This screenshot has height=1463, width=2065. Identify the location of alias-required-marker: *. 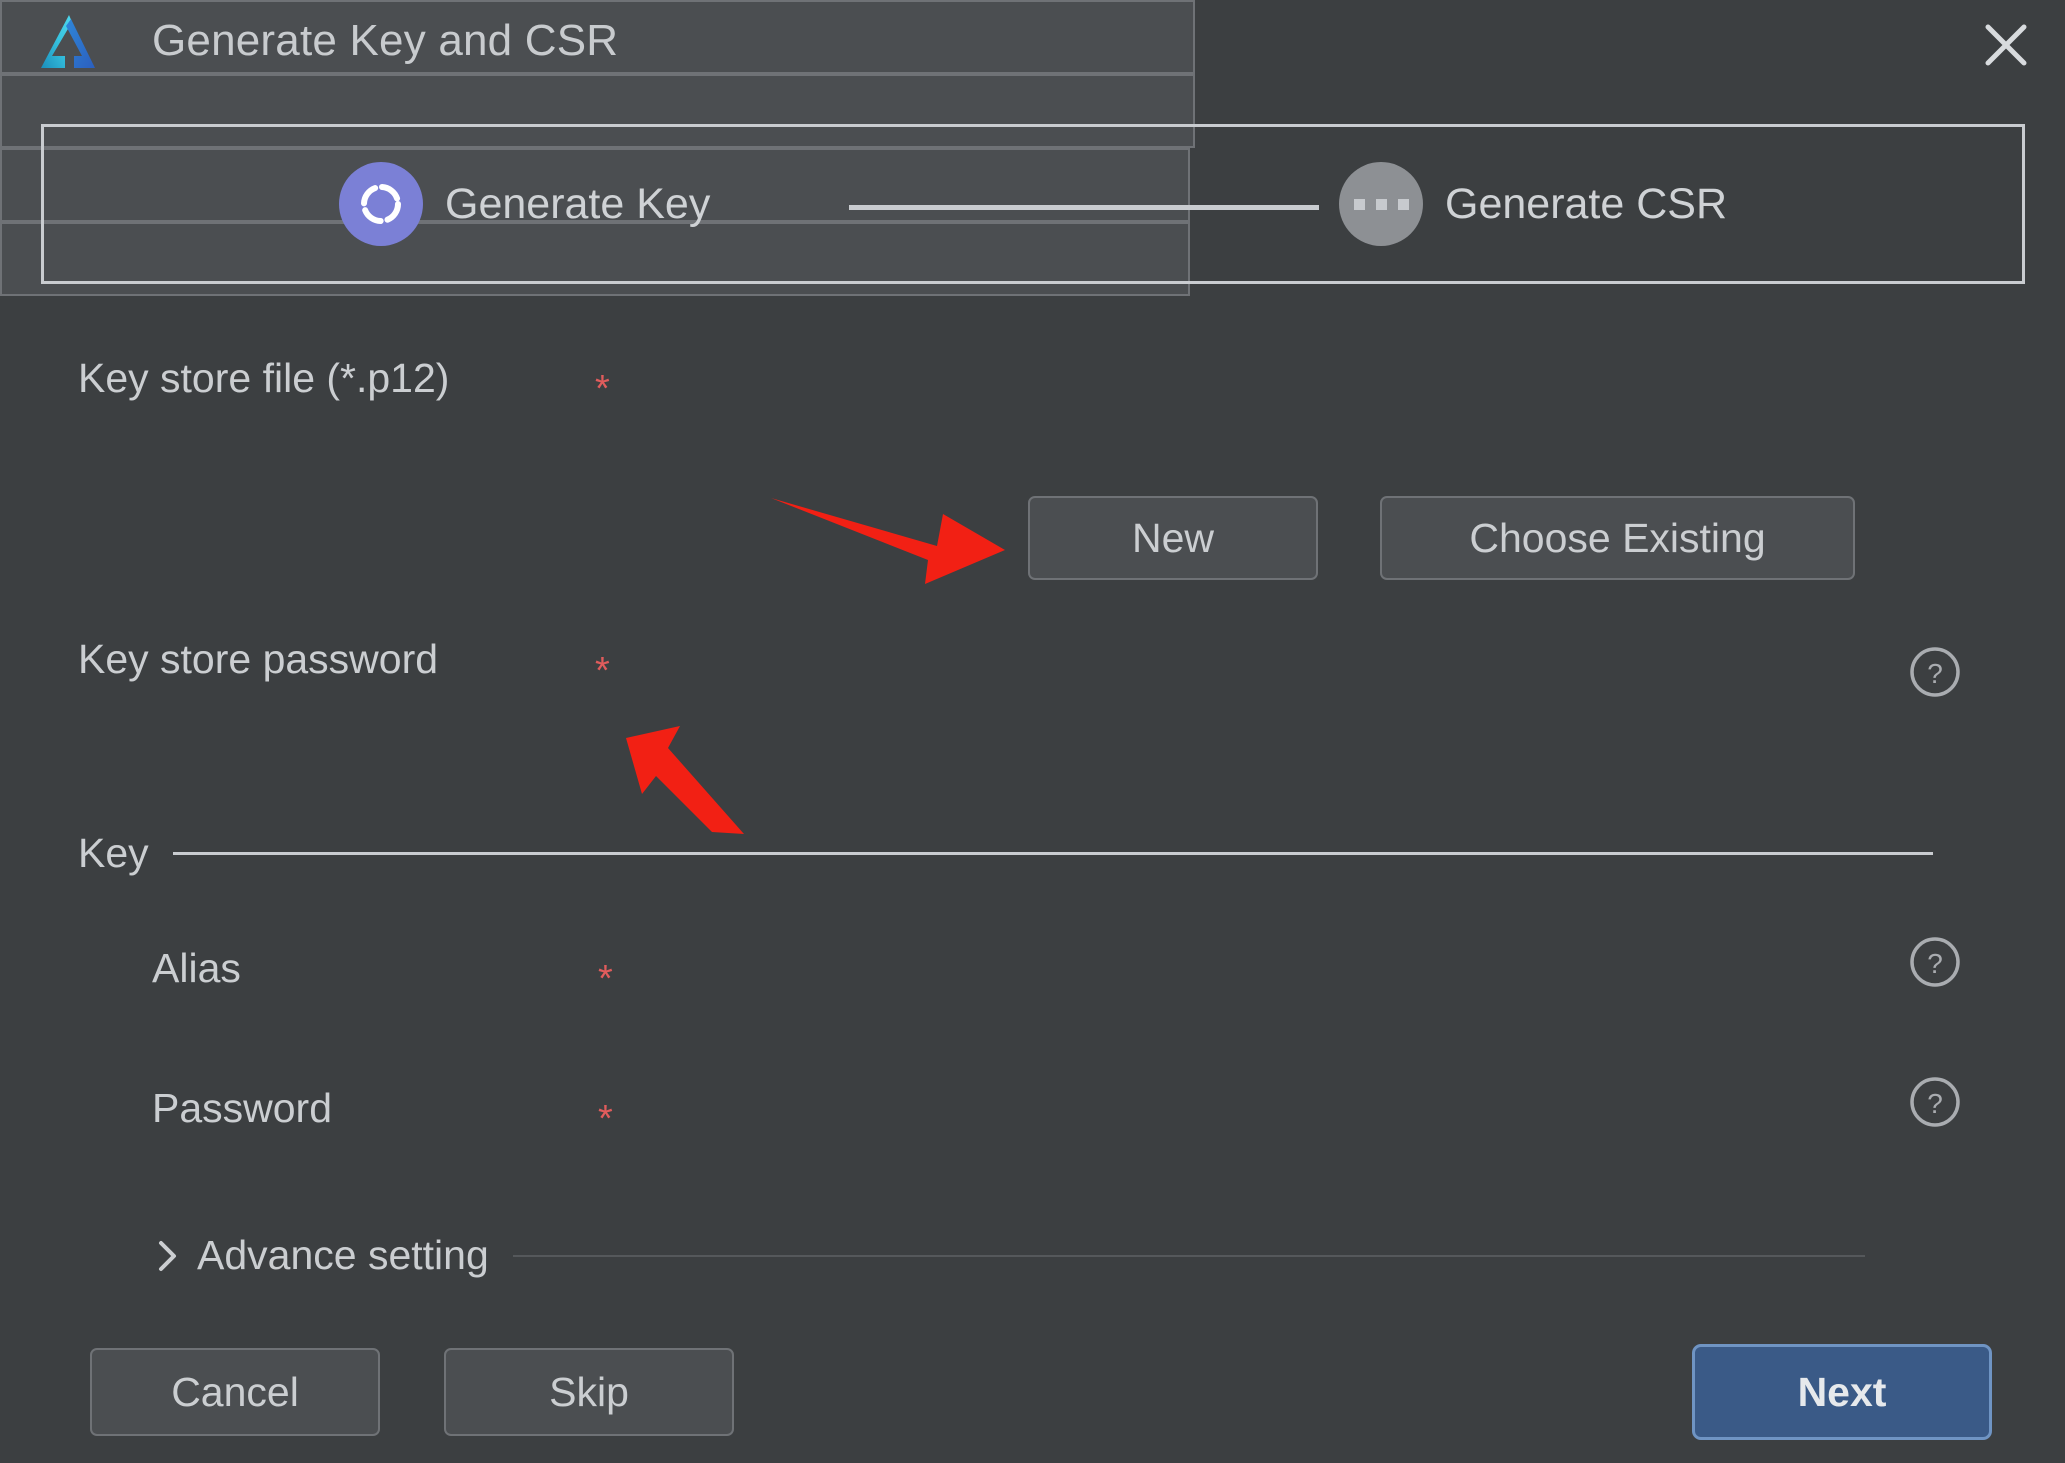
(605, 979).